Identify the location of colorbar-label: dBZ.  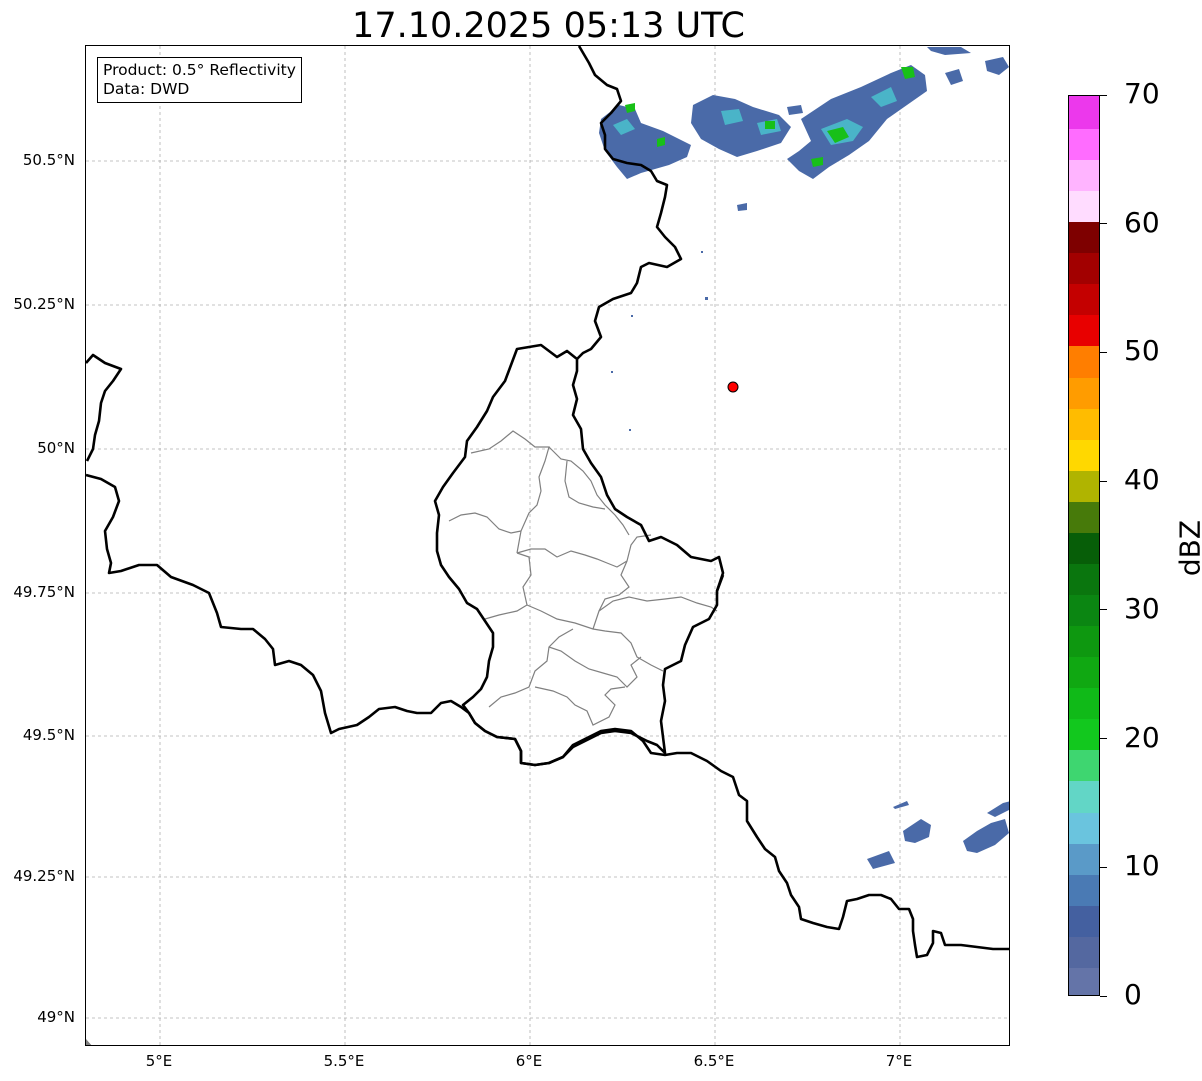
(1187, 548).